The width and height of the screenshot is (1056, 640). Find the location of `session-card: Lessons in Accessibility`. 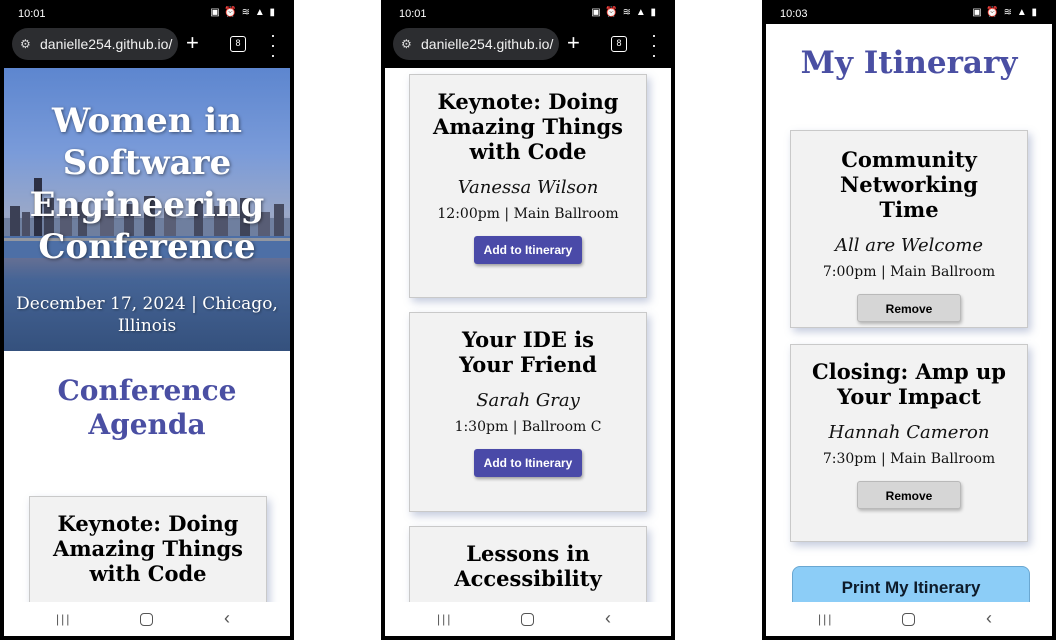

session-card: Lessons in Accessibility is located at coordinates (528, 564).